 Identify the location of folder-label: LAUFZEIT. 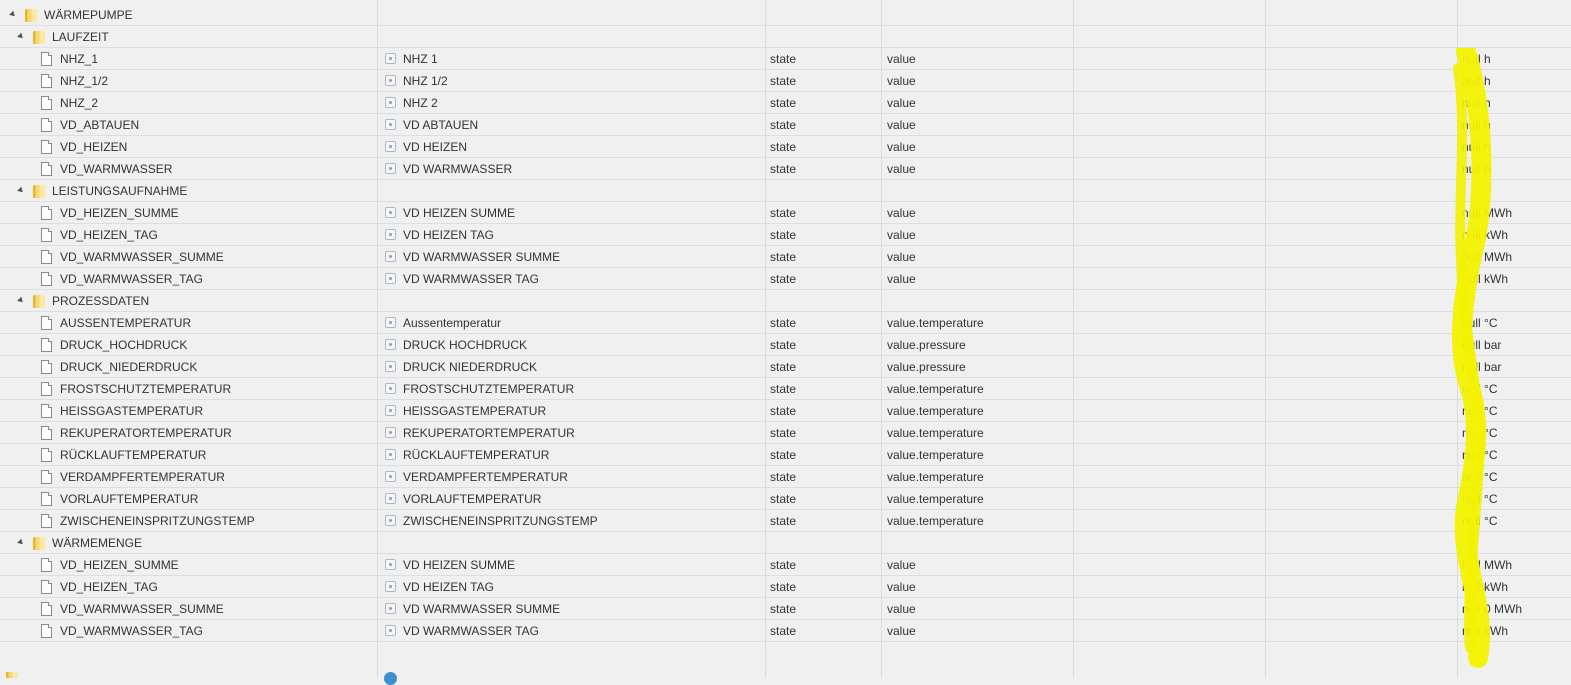
(80, 37).